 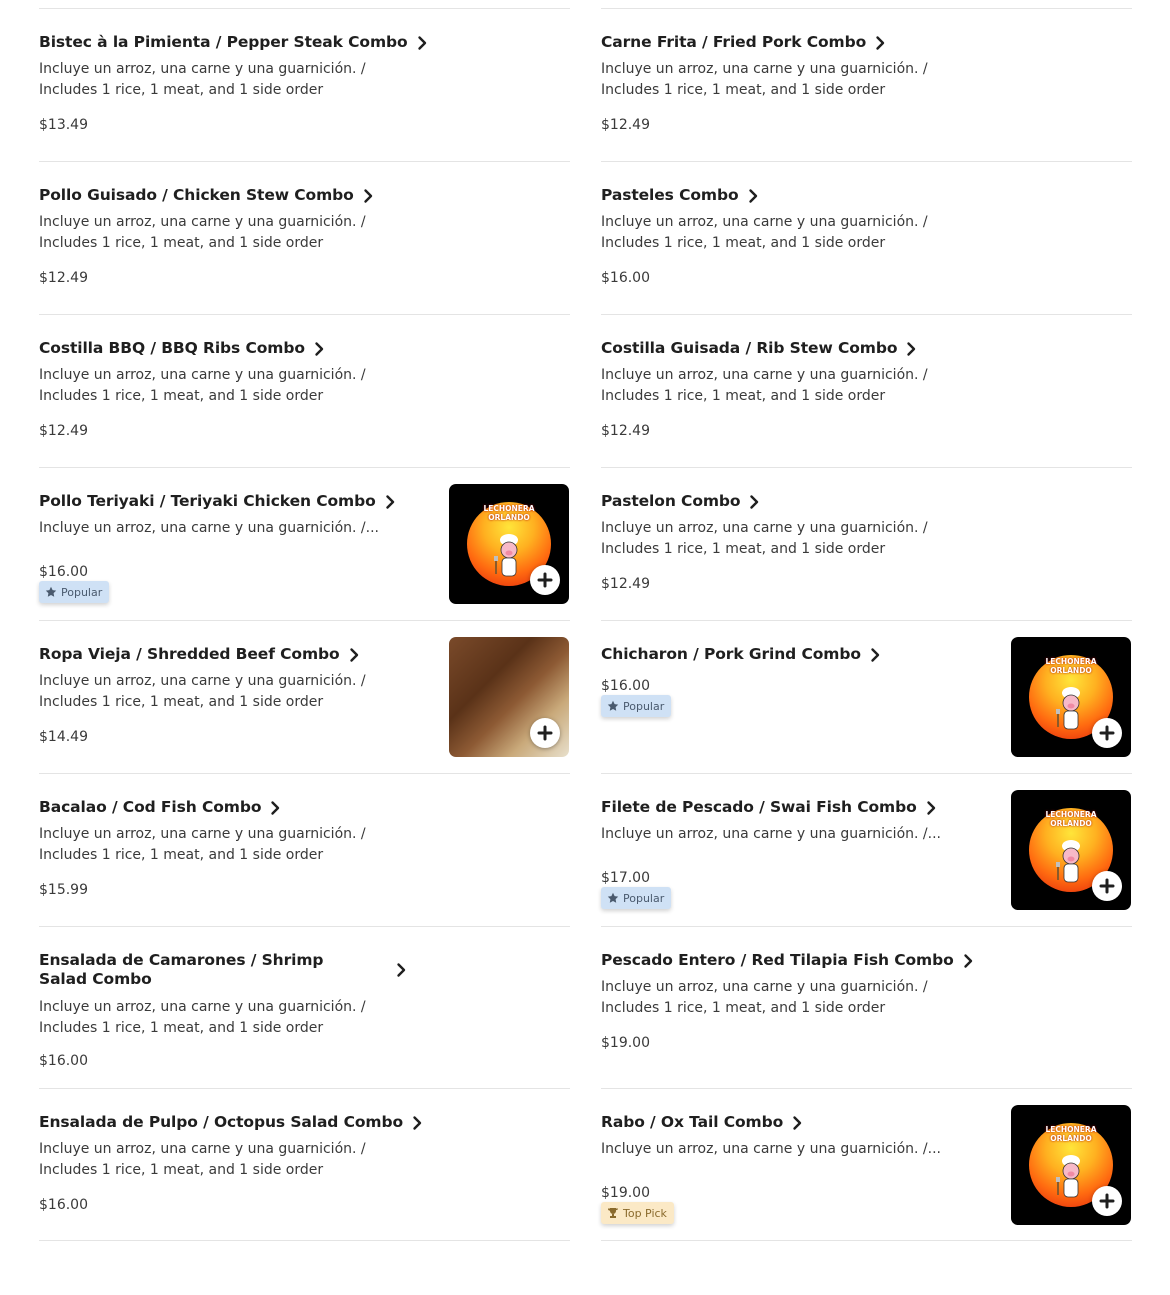 I want to click on menu-item-title-row: Pasteles Combo, so click(x=681, y=195).